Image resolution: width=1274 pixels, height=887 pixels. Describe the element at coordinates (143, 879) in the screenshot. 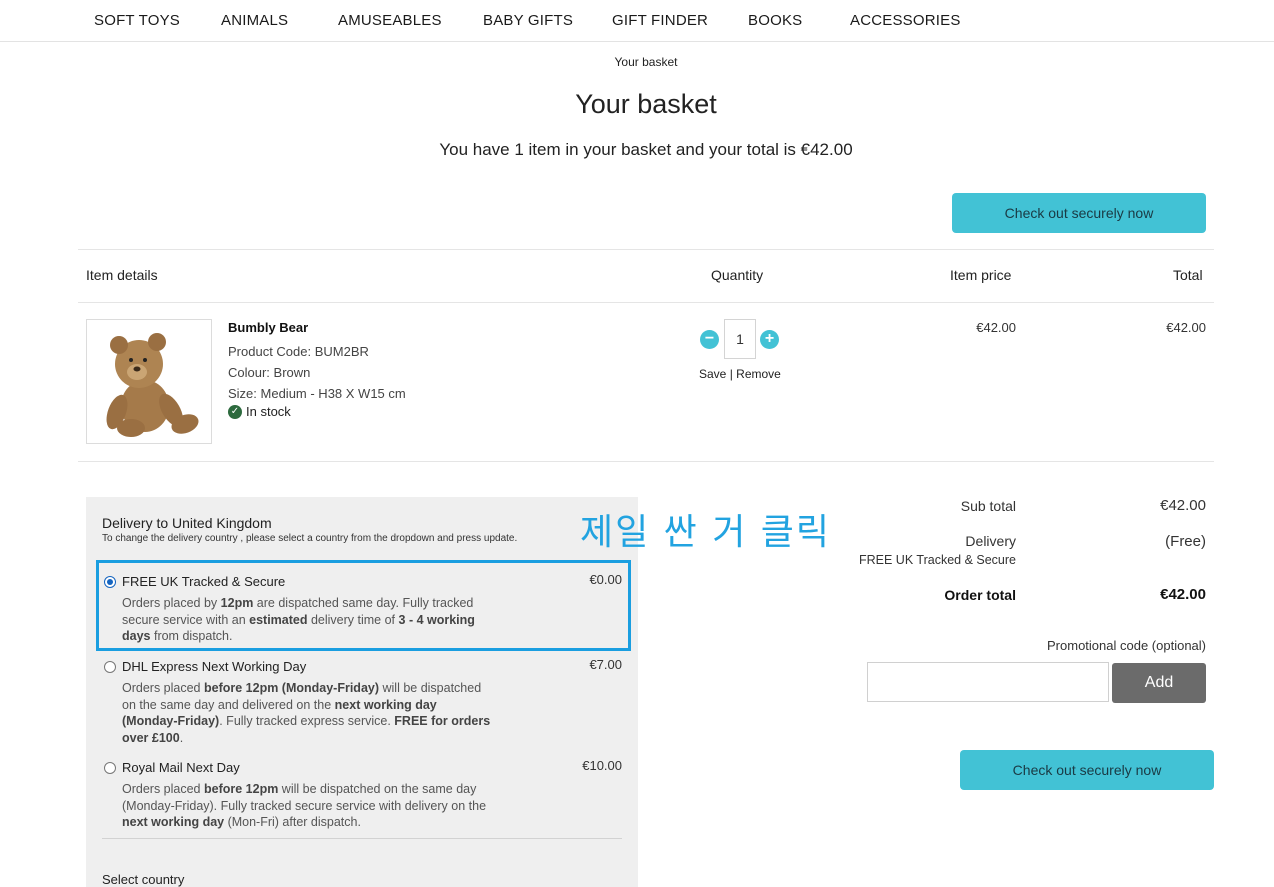

I see `select-country-label: Select country` at that location.